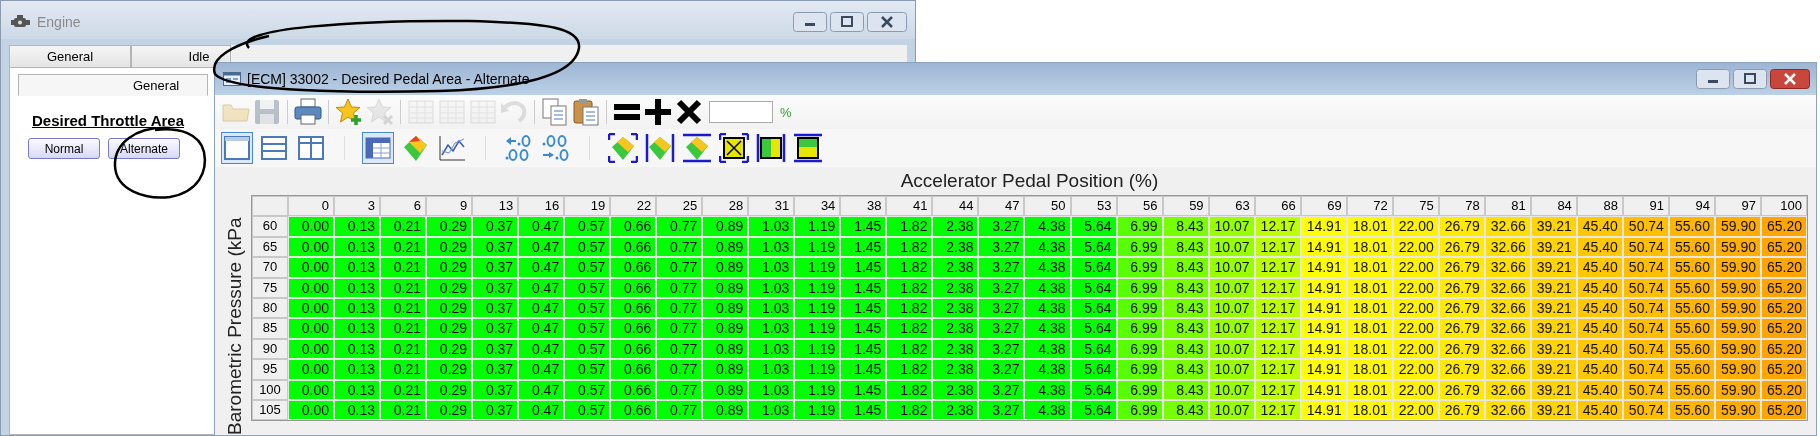 This screenshot has width=1820, height=436. What do you see at coordinates (1750, 79) in the screenshot?
I see `maximize-button` at bounding box center [1750, 79].